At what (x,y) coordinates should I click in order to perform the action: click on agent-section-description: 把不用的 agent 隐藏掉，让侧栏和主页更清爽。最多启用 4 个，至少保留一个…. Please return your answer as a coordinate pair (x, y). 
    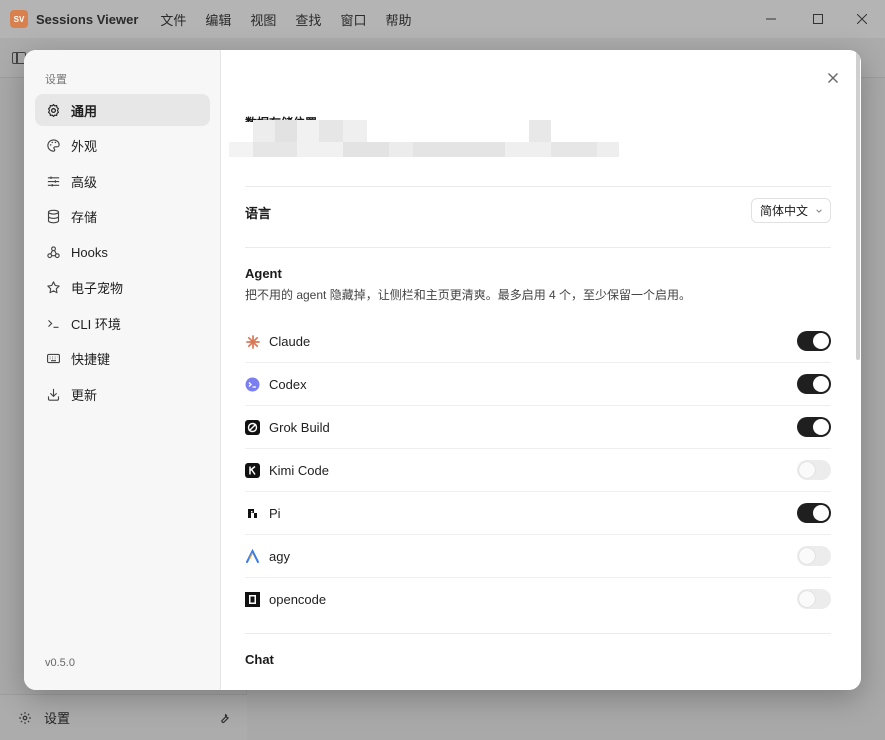
    Looking at the image, I should click on (468, 295).